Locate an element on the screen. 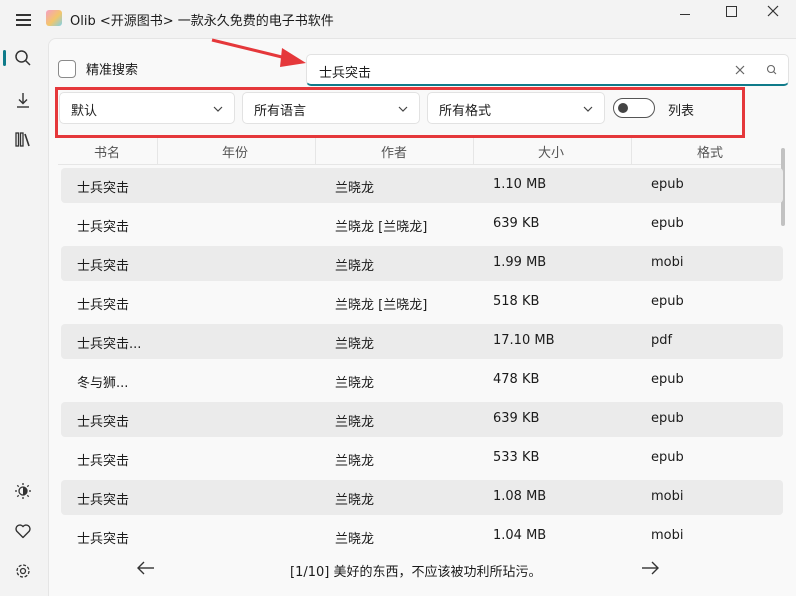 The image size is (796, 596). cell-size: 533 KB is located at coordinates (516, 457).